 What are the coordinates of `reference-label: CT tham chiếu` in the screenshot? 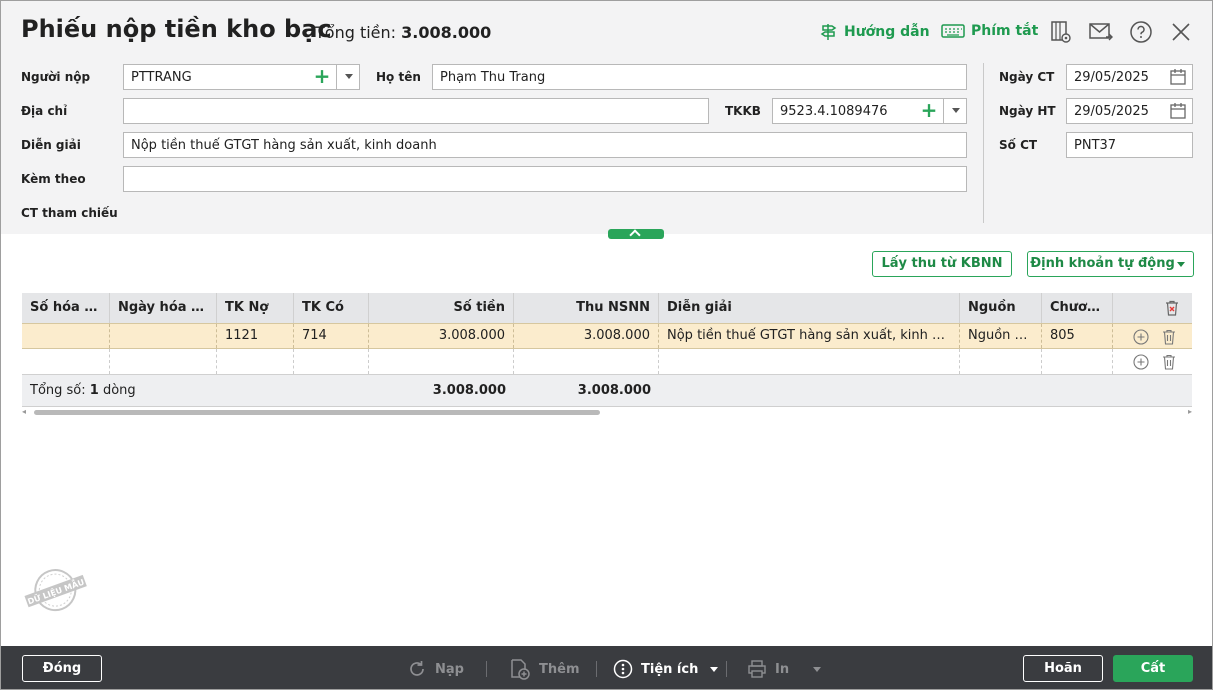 It's located at (69, 213).